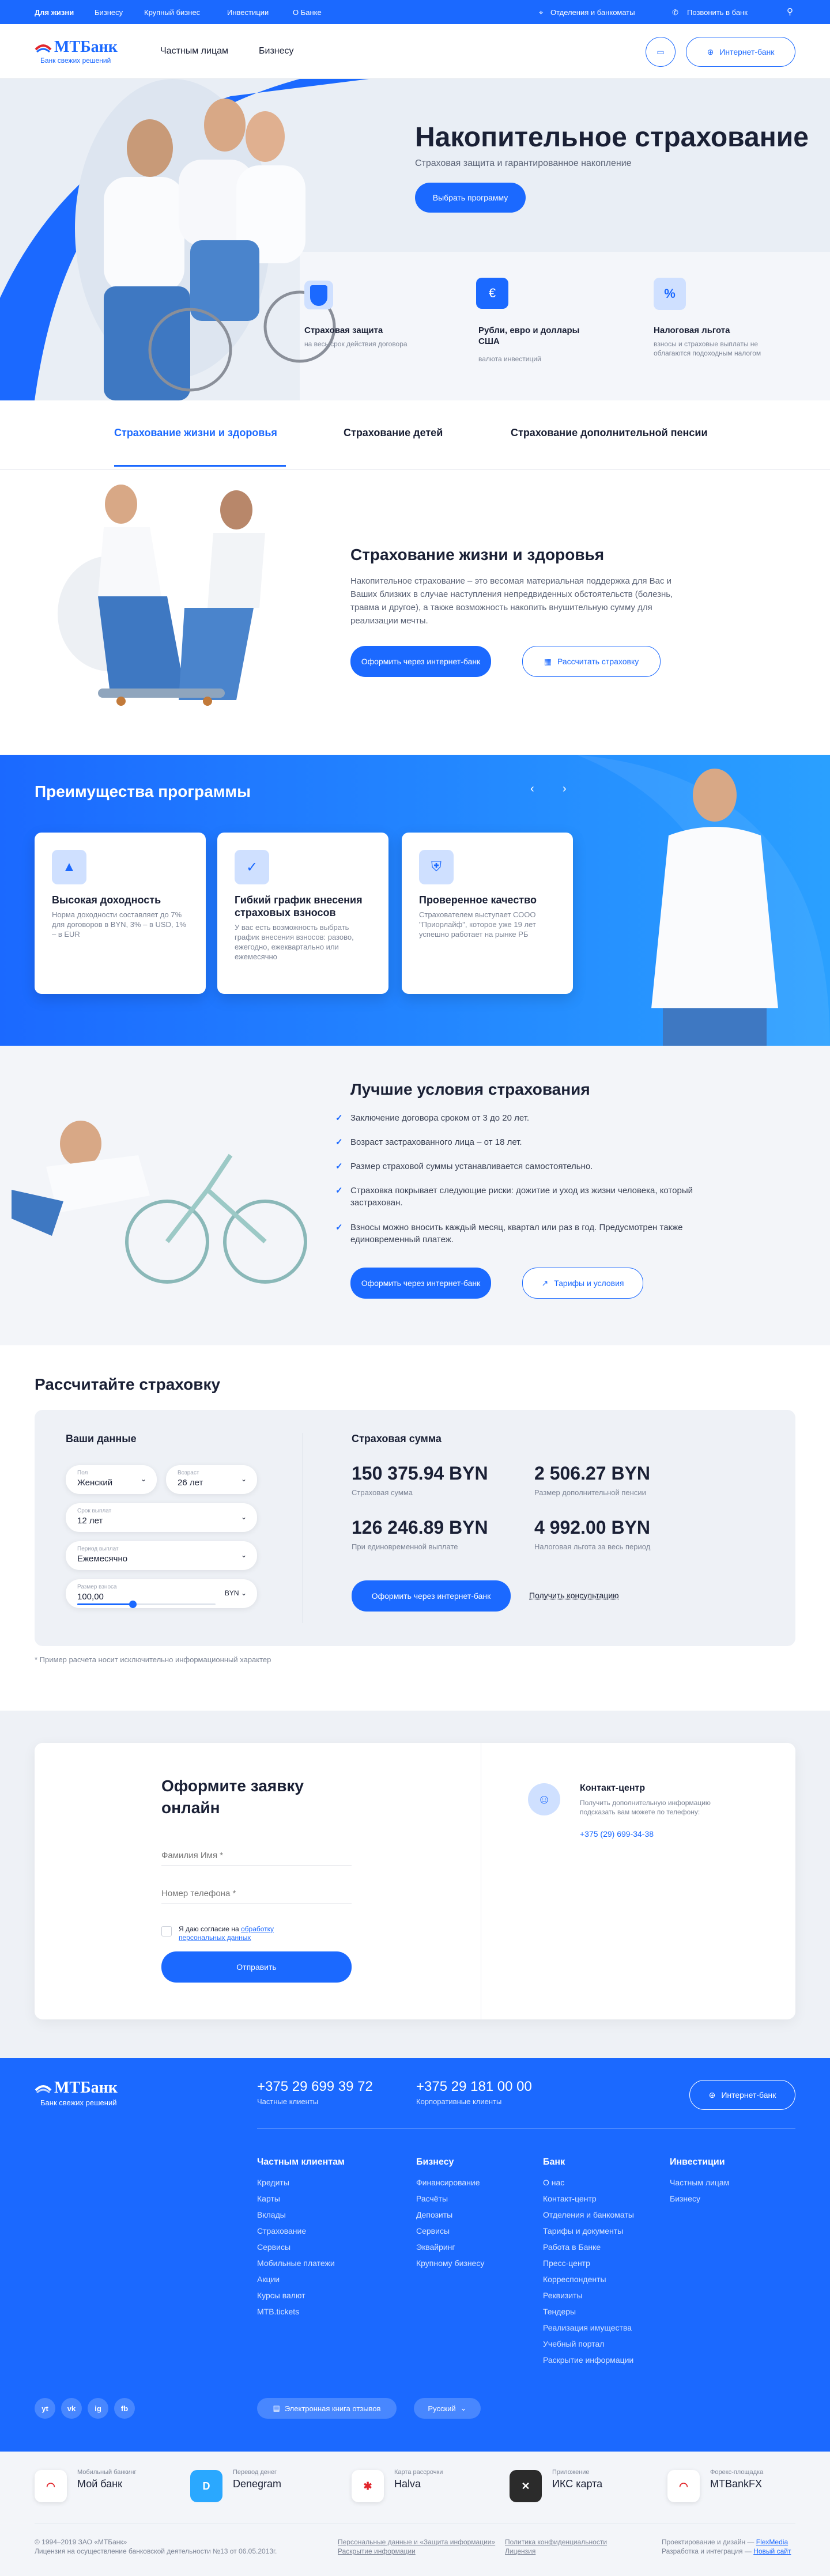 The image size is (830, 2576). What do you see at coordinates (236, 1593) in the screenshot?
I see `currency-select: BYN ⌄` at bounding box center [236, 1593].